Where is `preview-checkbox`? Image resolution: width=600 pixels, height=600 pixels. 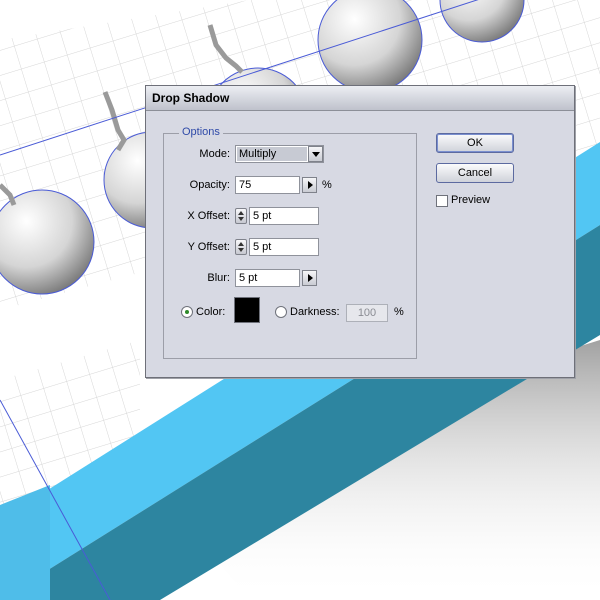 preview-checkbox is located at coordinates (442, 201).